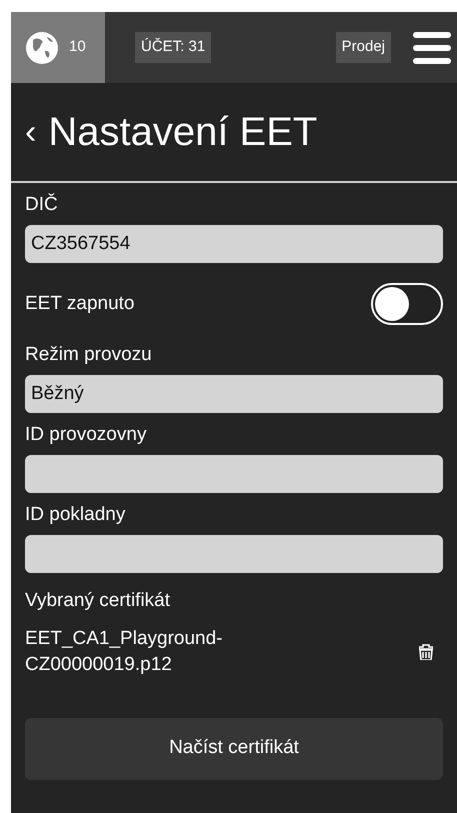 This screenshot has height=813, width=457. What do you see at coordinates (75, 515) in the screenshot?
I see `field-label: ID pokladny` at bounding box center [75, 515].